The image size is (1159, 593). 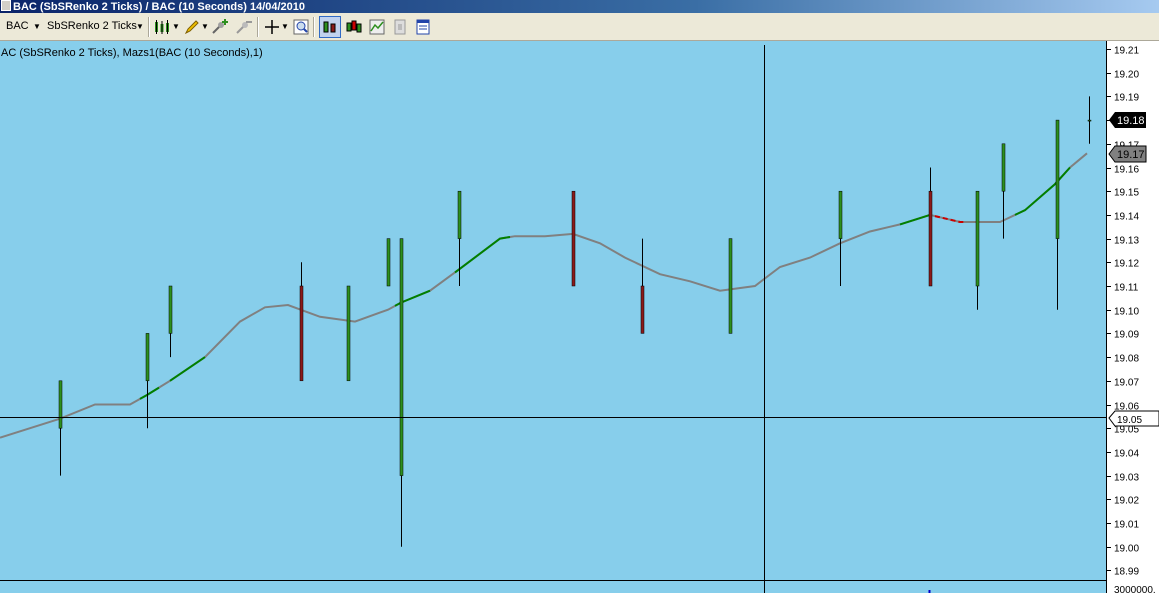 I want to click on price-axis-label: 19.10, so click(x=1126, y=312).